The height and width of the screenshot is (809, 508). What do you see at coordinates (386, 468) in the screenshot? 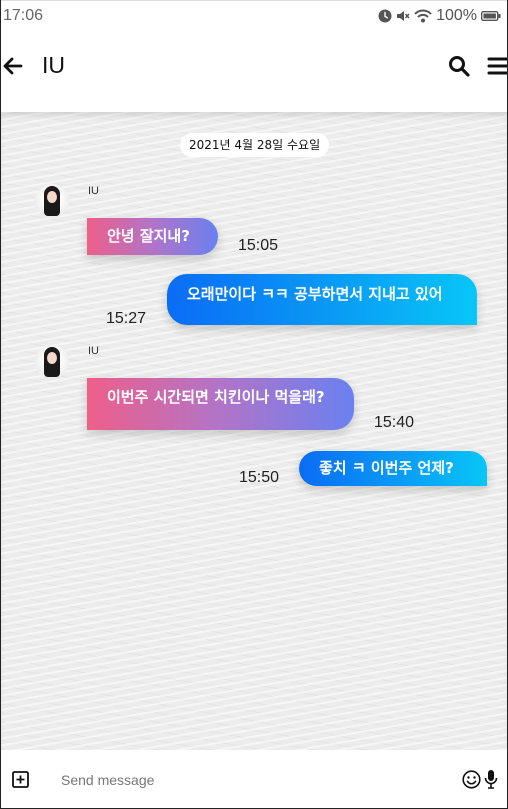
I see `message-text: 좋치 ㅋ 이번주 언제?` at bounding box center [386, 468].